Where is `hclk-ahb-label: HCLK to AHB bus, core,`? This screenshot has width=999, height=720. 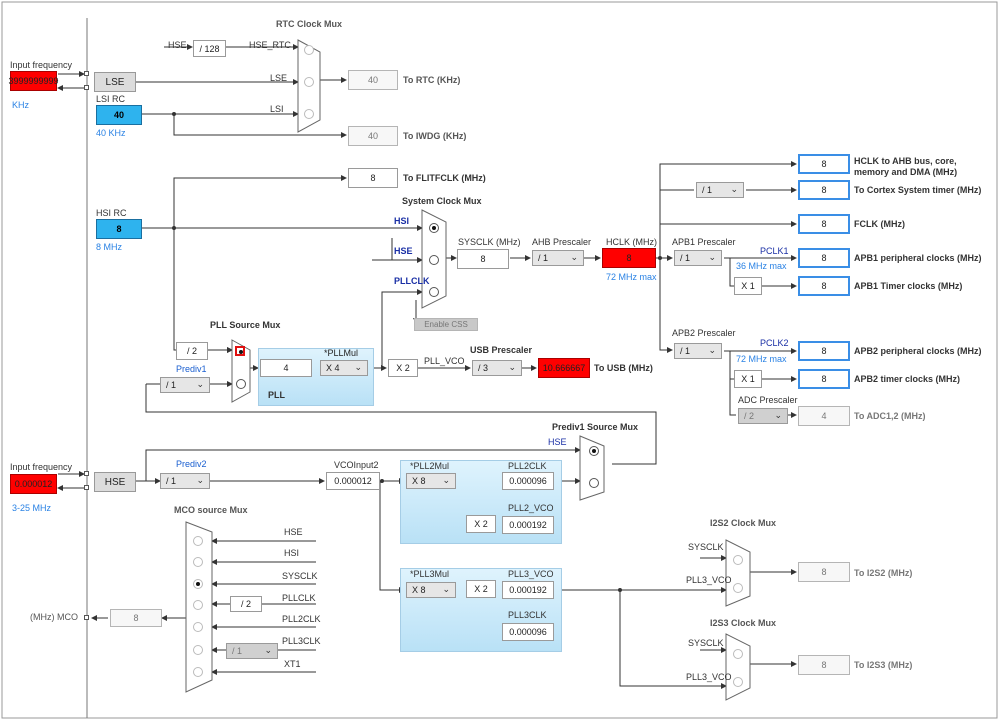 hclk-ahb-label: HCLK to AHB bus, core, is located at coordinates (905, 161).